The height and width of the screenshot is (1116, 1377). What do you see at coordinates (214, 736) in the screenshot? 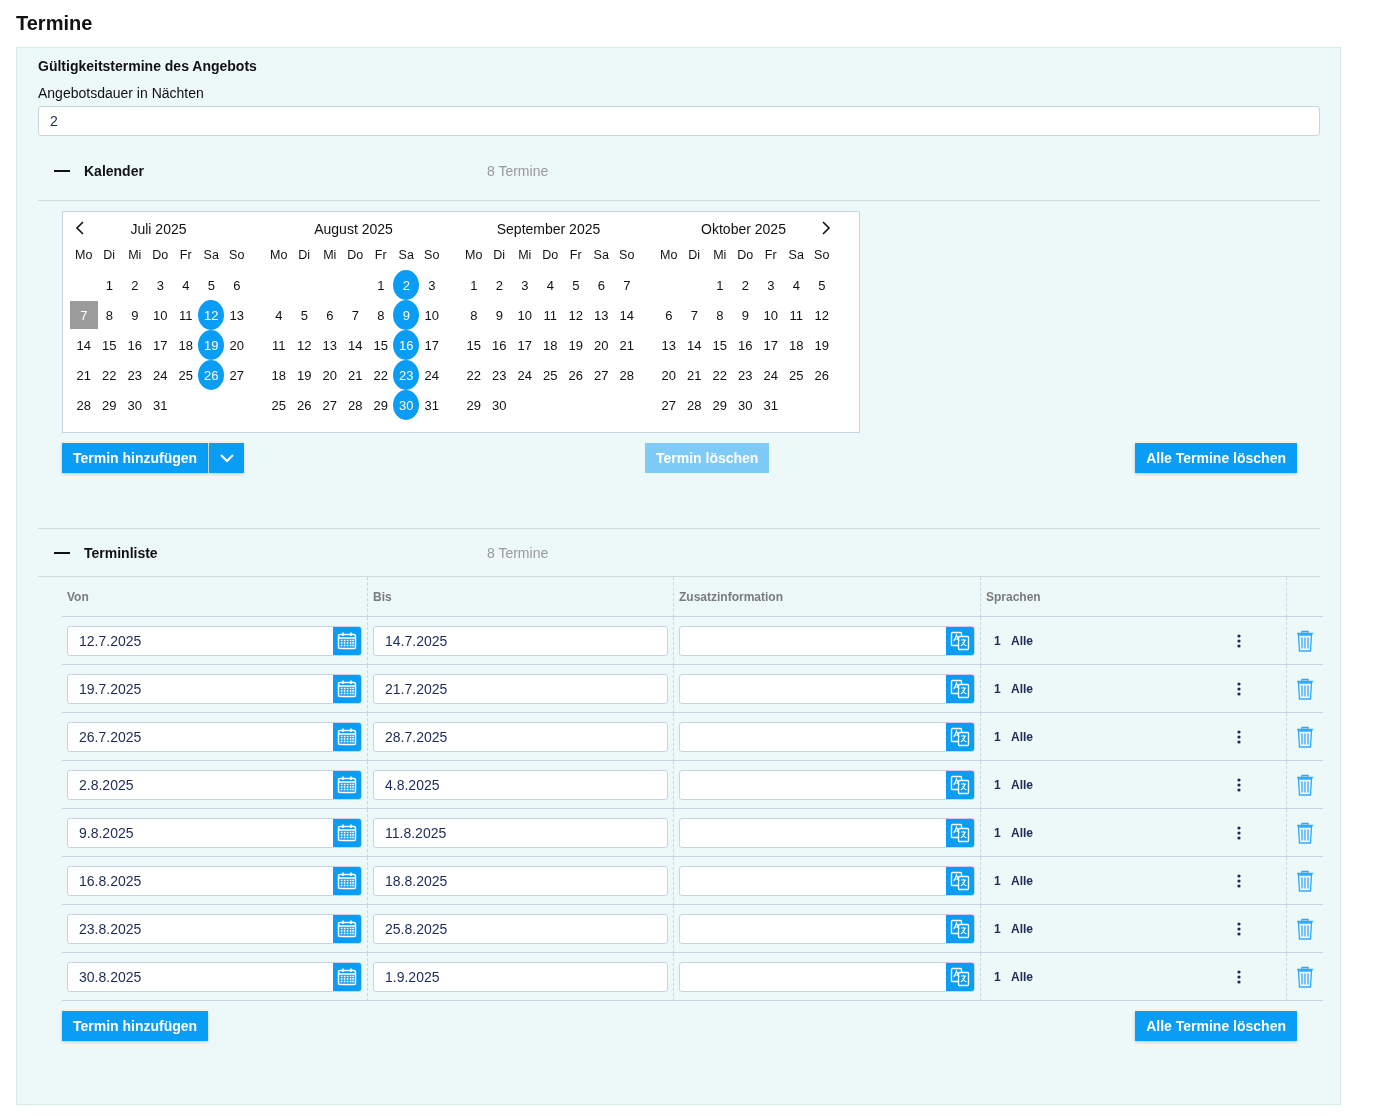
I see `date-field: 26.7.2025` at bounding box center [214, 736].